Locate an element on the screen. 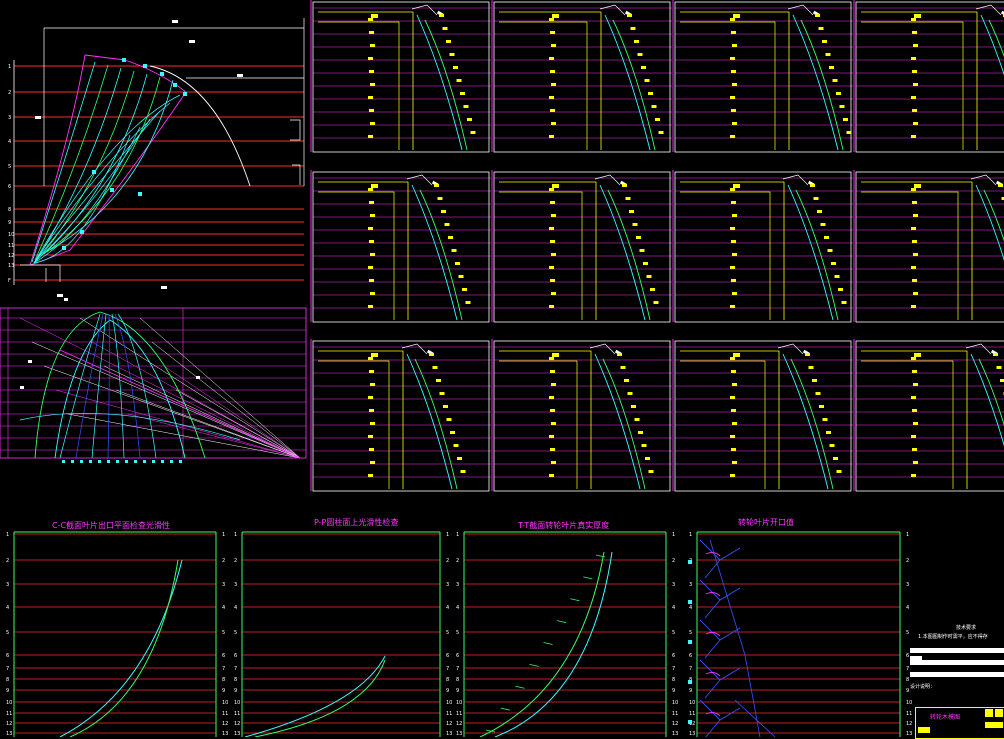 The height and width of the screenshot is (739, 1004). base-marker is located at coordinates (144, 461).